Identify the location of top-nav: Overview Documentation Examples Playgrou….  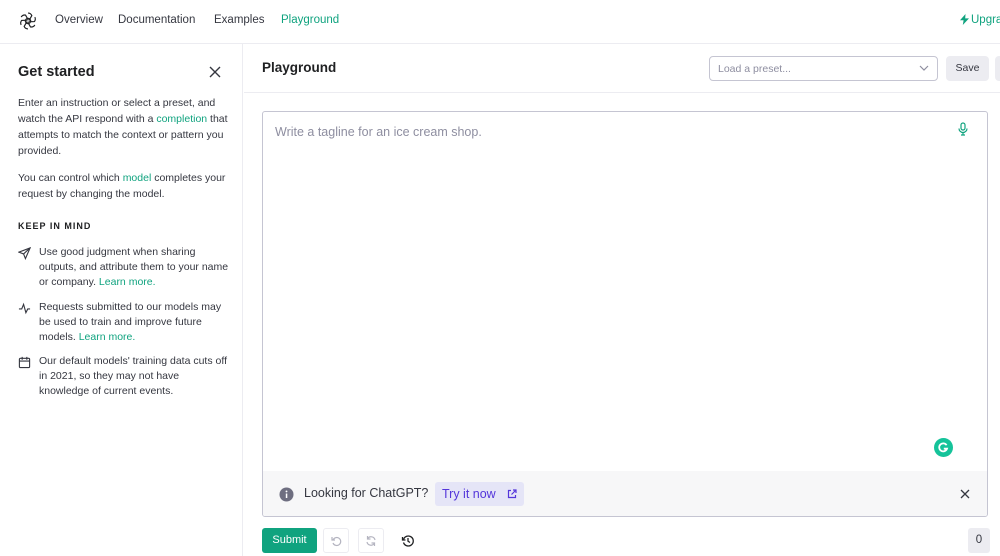
(500, 22).